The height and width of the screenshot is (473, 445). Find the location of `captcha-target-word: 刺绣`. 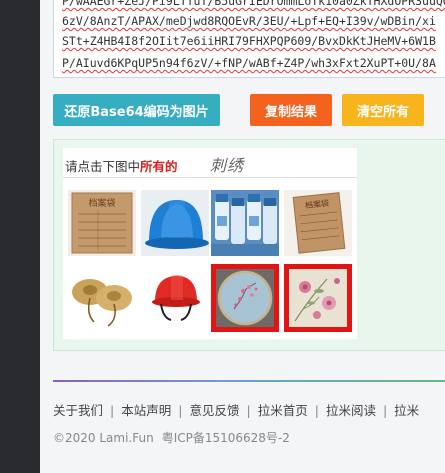

captcha-target-word: 刺绣 is located at coordinates (227, 165).